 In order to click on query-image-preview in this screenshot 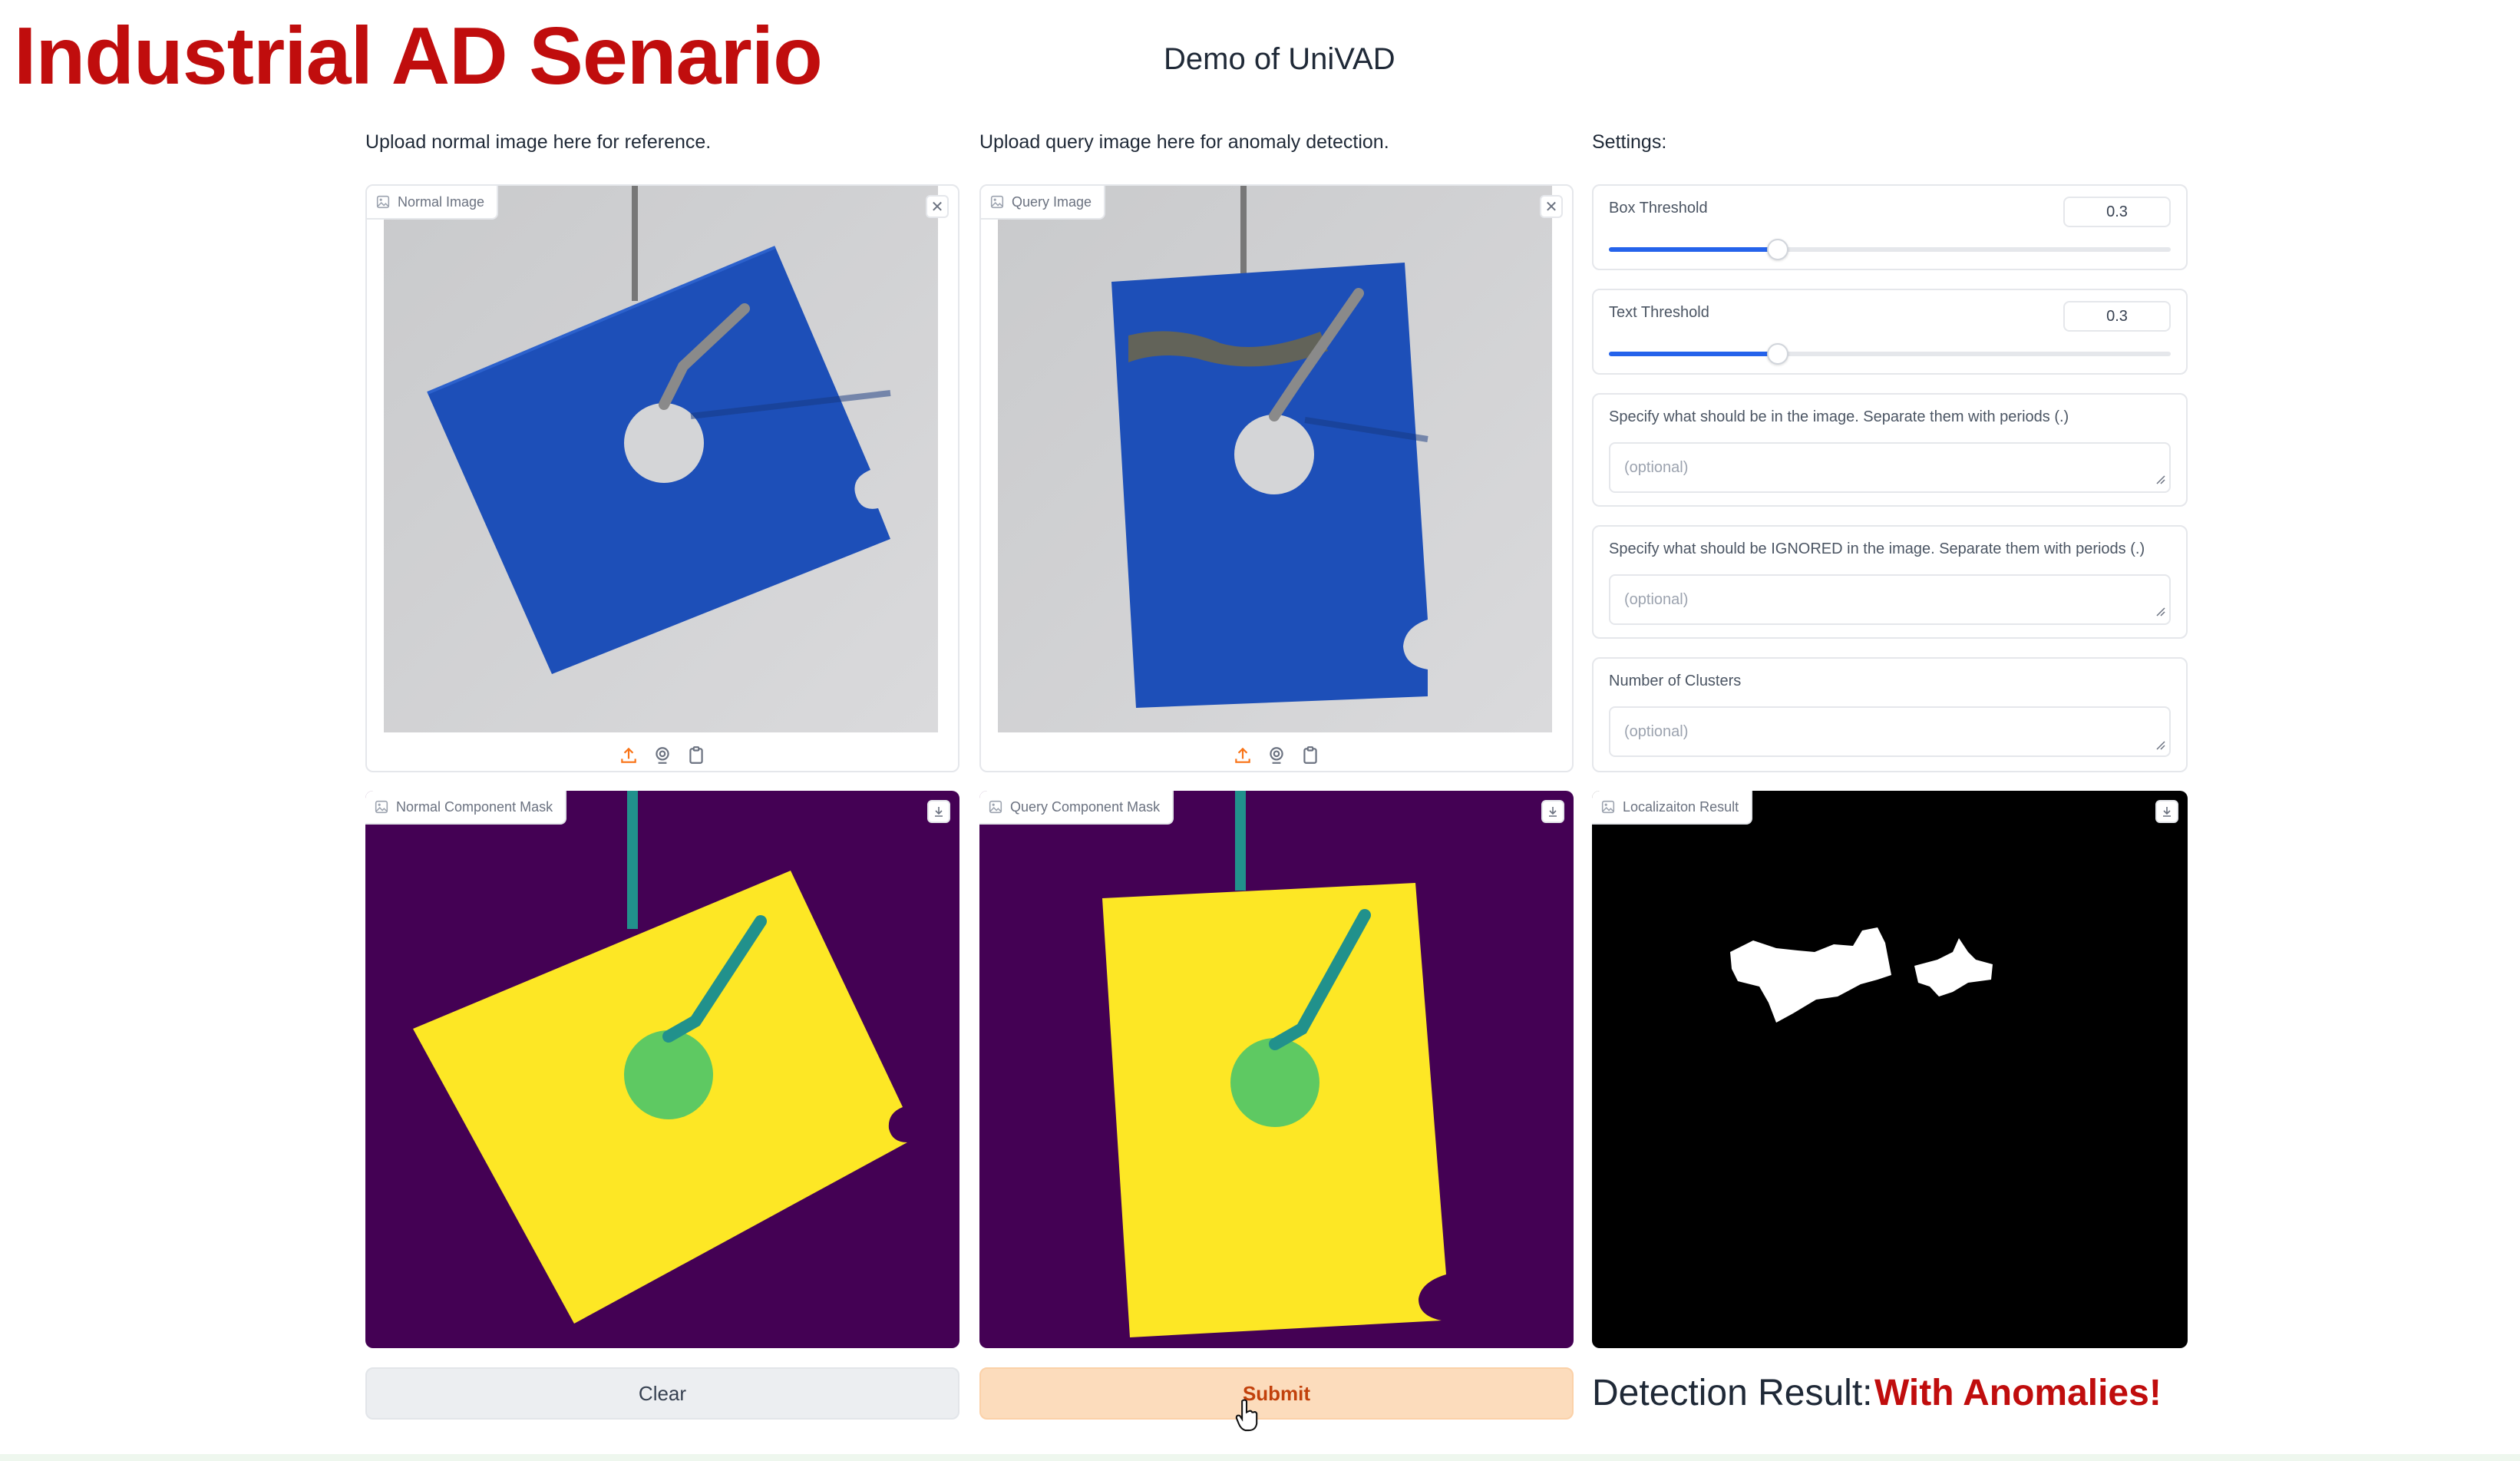, I will do `click(1275, 459)`.